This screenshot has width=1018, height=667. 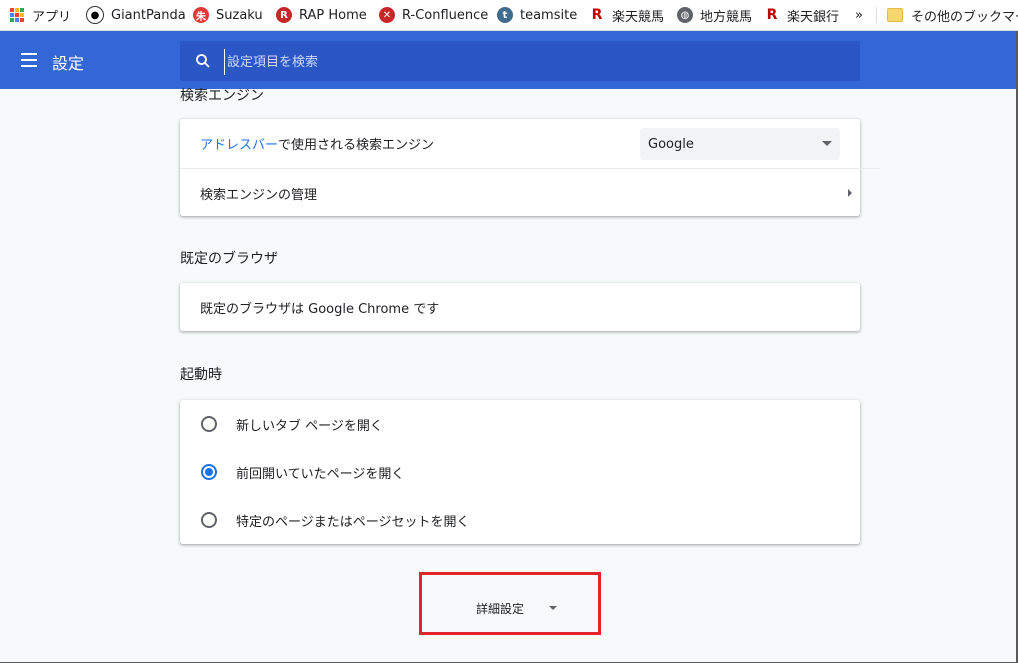 I want to click on bookmark-item: 朱 Suzaku, so click(x=228, y=15).